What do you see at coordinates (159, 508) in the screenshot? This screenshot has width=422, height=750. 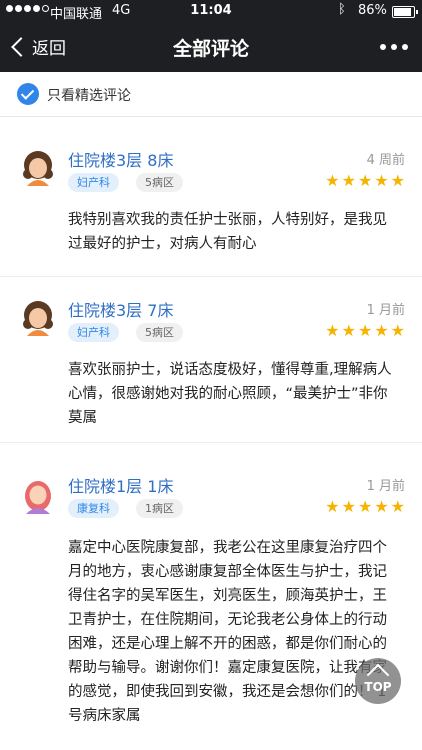 I see `ward-area-tag: 1病区` at bounding box center [159, 508].